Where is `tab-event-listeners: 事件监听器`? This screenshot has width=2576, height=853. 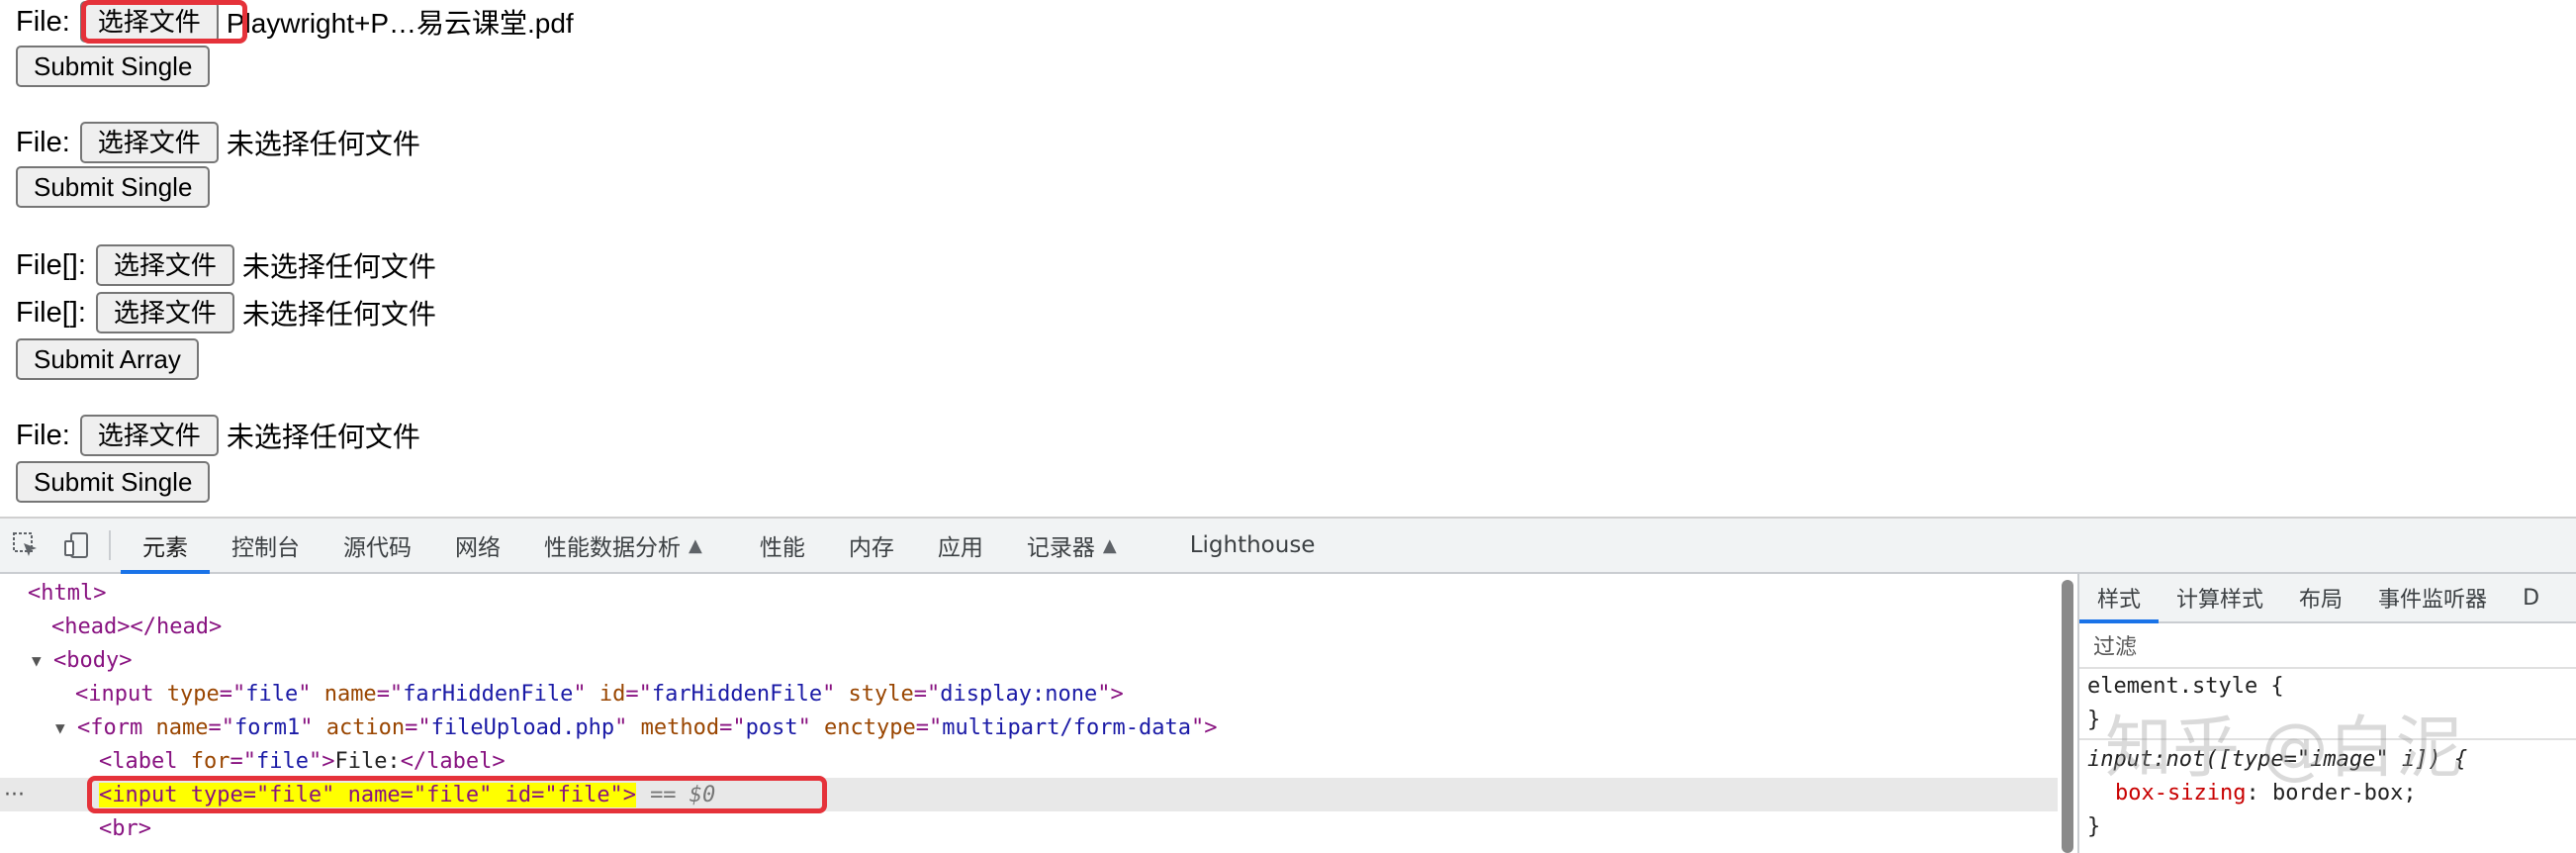 tab-event-listeners: 事件监听器 is located at coordinates (2432, 597).